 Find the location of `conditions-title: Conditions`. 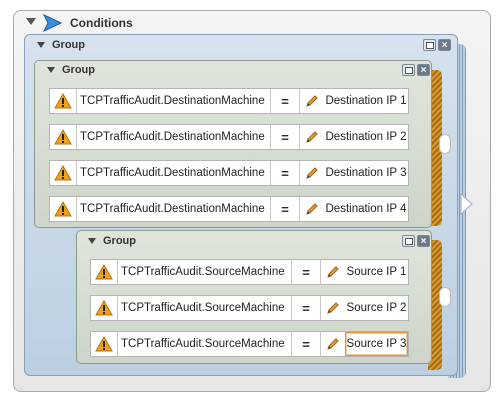

conditions-title: Conditions is located at coordinates (101, 23).